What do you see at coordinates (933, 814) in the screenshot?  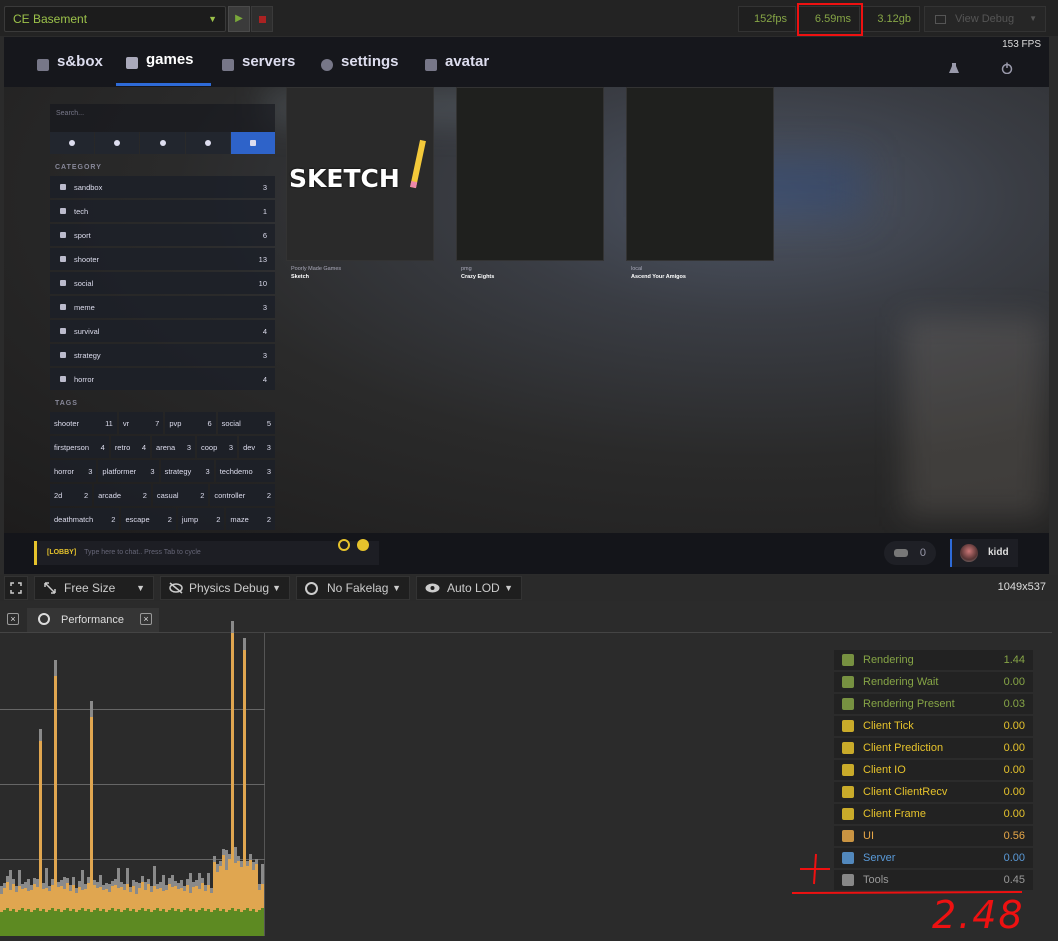 I see `metric-row: Client Frame 0.00` at bounding box center [933, 814].